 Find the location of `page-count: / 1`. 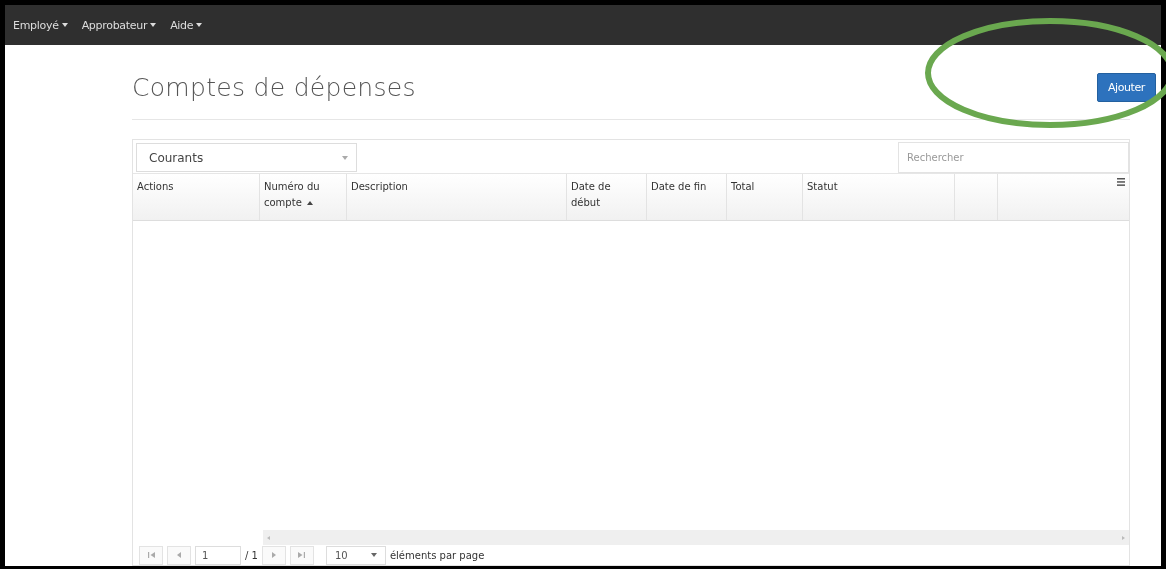

page-count: / 1 is located at coordinates (251, 555).